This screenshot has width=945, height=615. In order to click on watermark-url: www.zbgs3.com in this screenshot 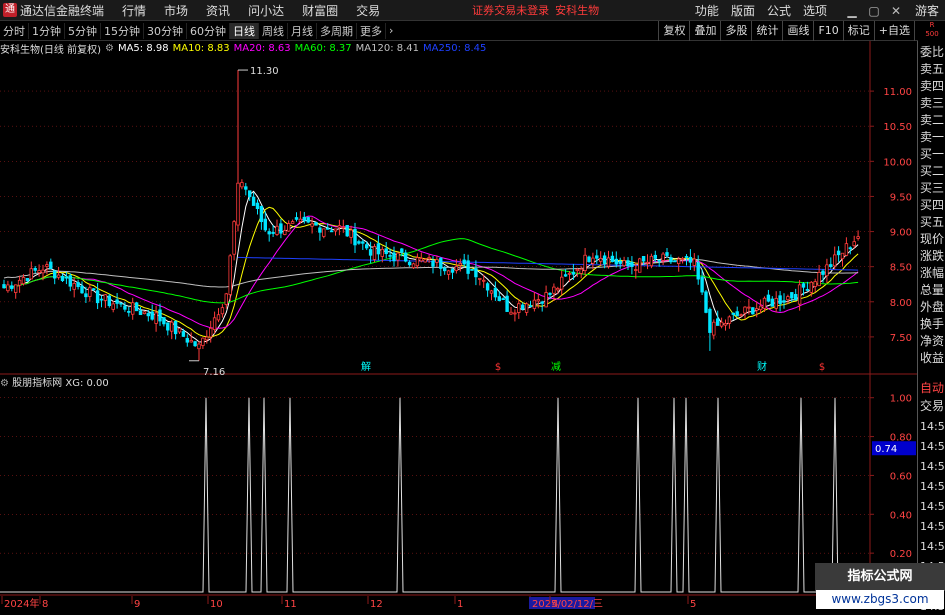, I will do `click(880, 599)`.